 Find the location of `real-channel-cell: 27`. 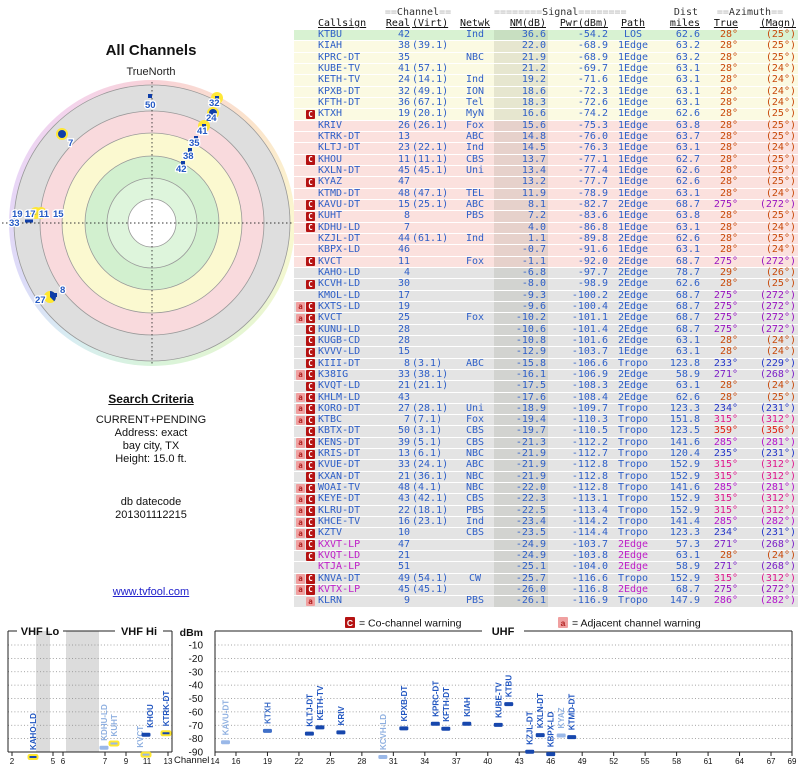

real-channel-cell: 27 is located at coordinates (403, 408).